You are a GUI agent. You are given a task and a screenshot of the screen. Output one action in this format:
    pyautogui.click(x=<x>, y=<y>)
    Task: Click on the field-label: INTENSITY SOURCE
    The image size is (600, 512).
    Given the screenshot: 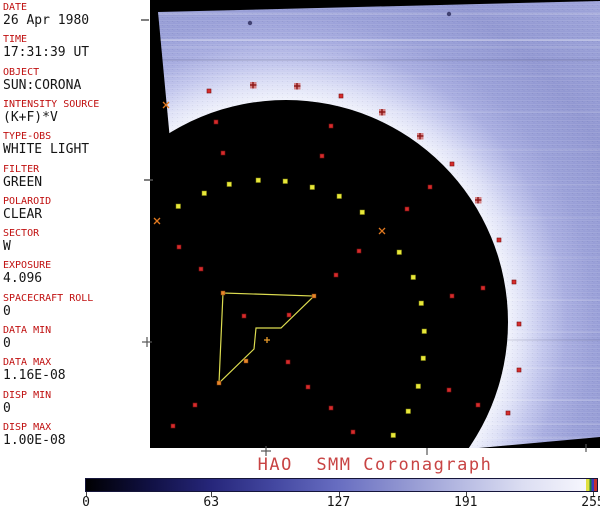 What is the action you would take?
    pyautogui.click(x=51, y=104)
    